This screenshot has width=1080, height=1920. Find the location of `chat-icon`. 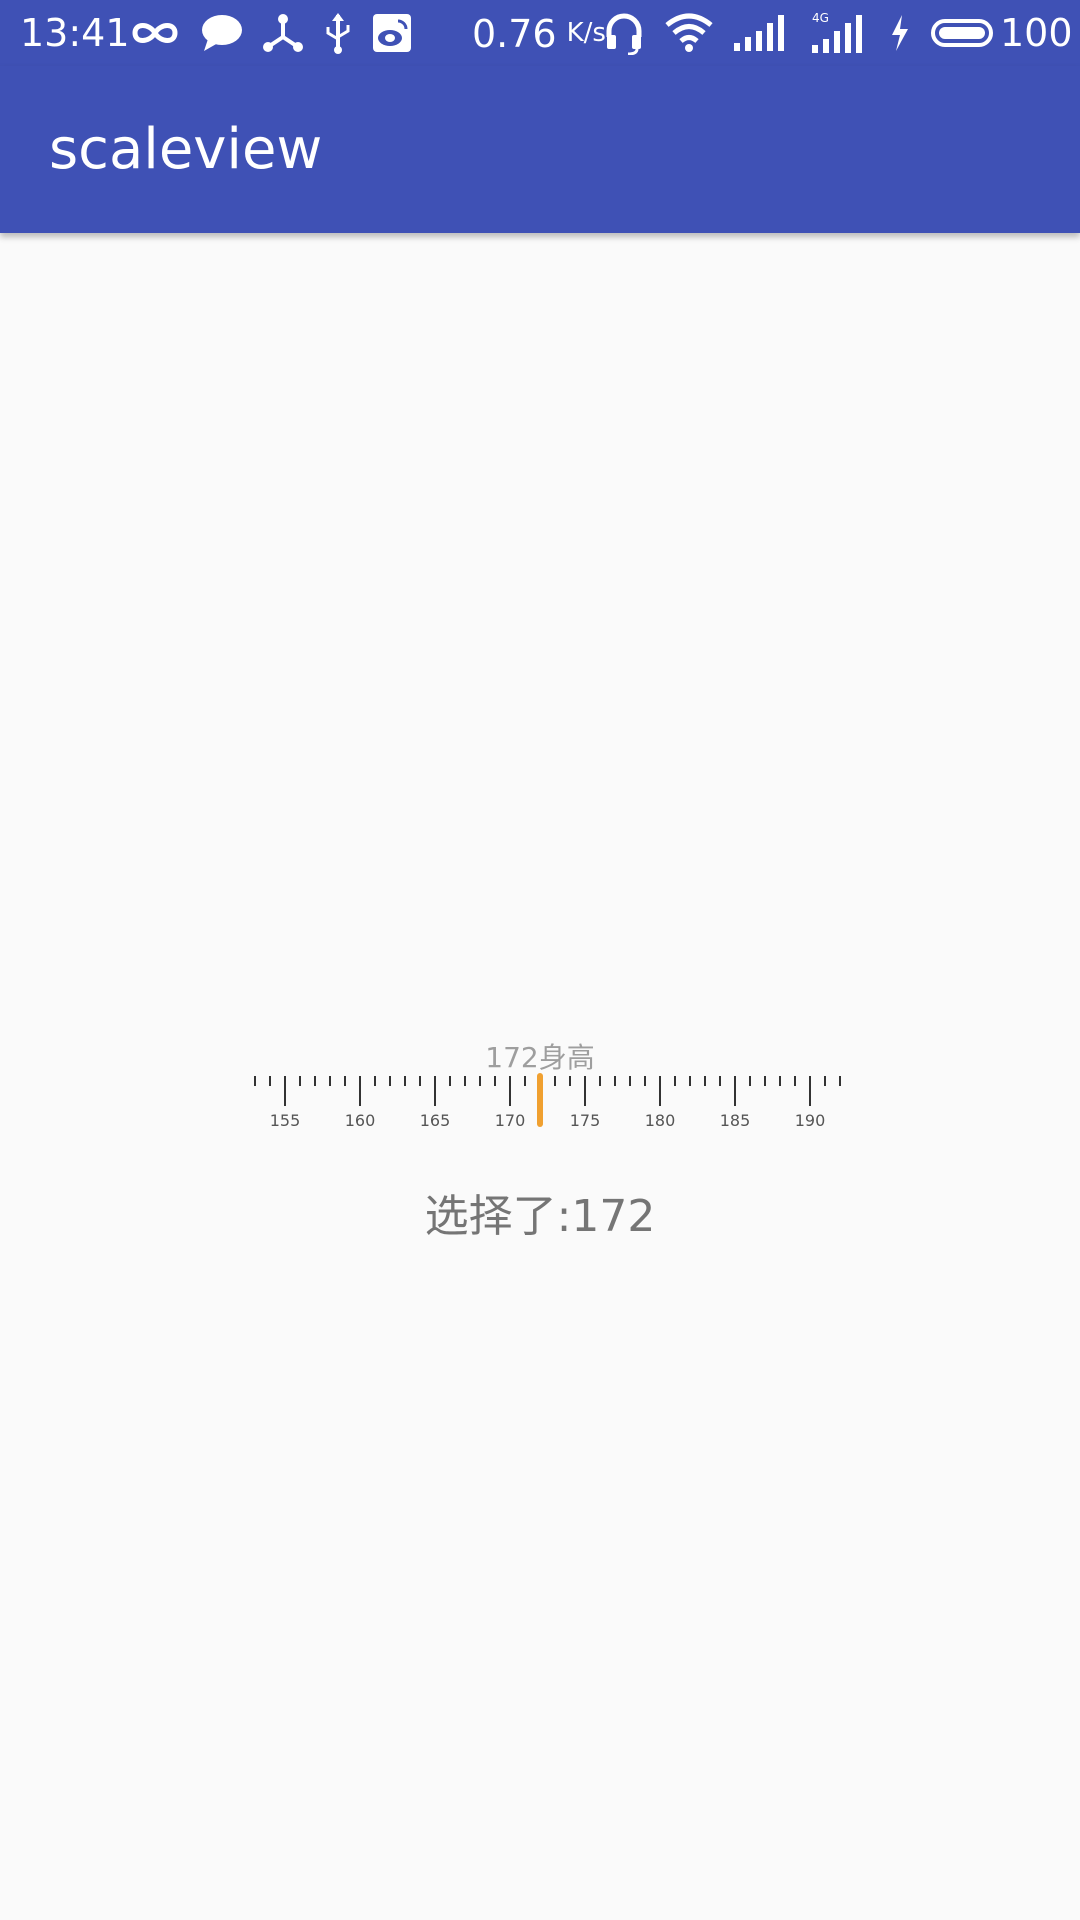

chat-icon is located at coordinates (222, 33).